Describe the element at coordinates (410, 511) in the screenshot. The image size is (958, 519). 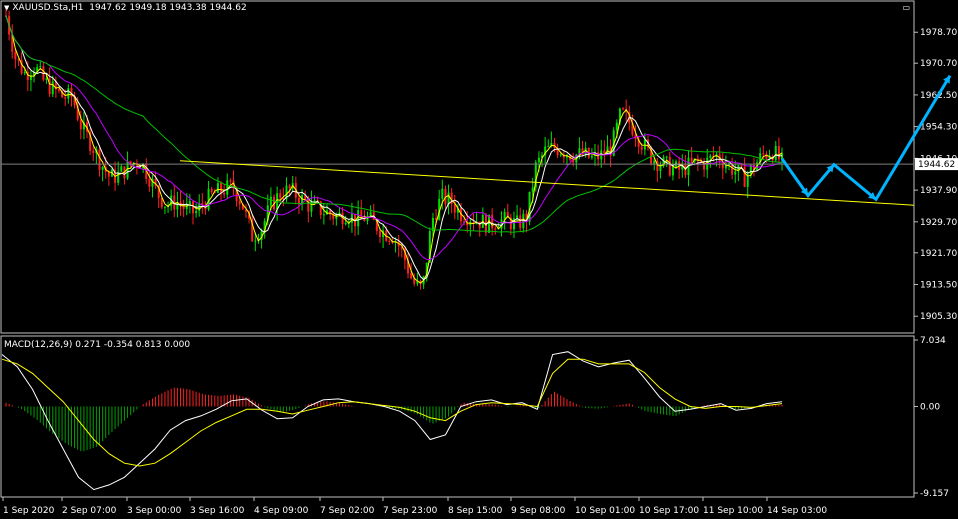
I see `time-axis-label: 7 Sep 23:00` at that location.